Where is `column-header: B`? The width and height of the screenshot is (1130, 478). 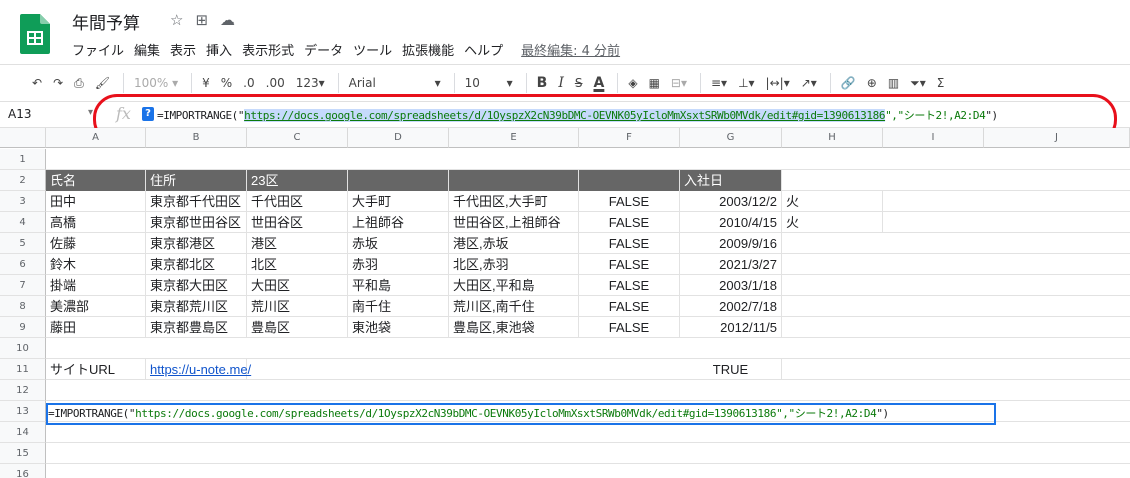 column-header: B is located at coordinates (196, 138).